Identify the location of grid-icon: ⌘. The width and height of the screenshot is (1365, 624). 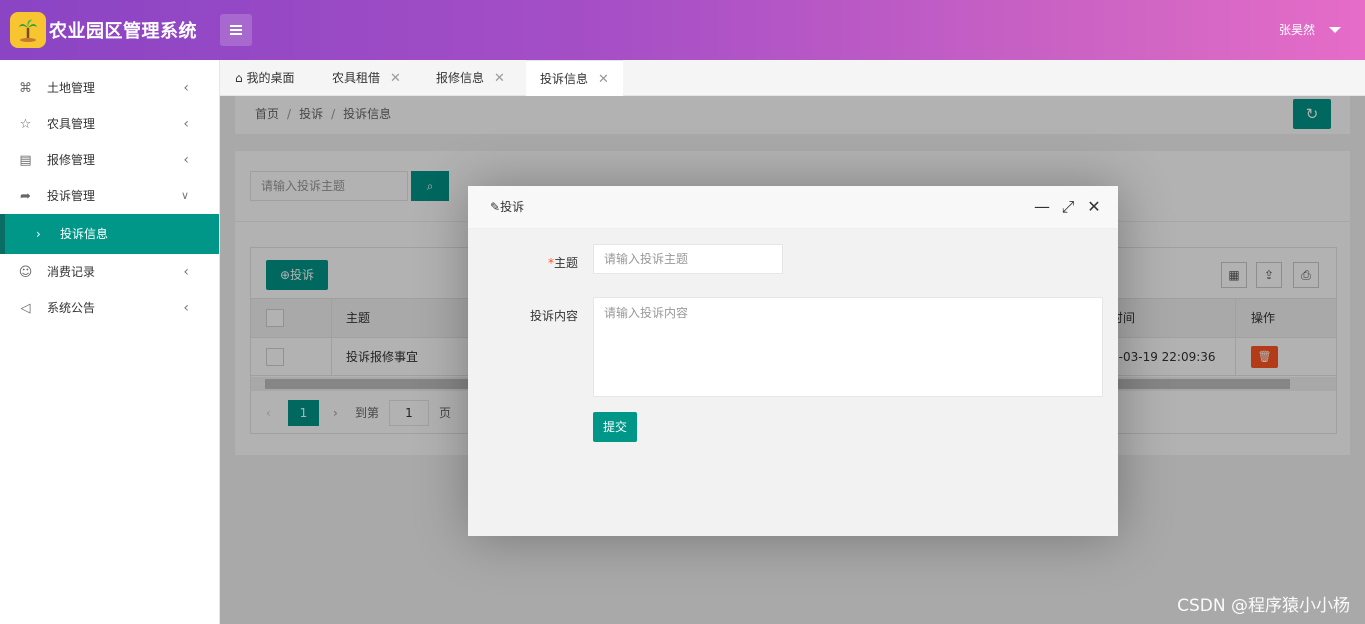
(25, 88).